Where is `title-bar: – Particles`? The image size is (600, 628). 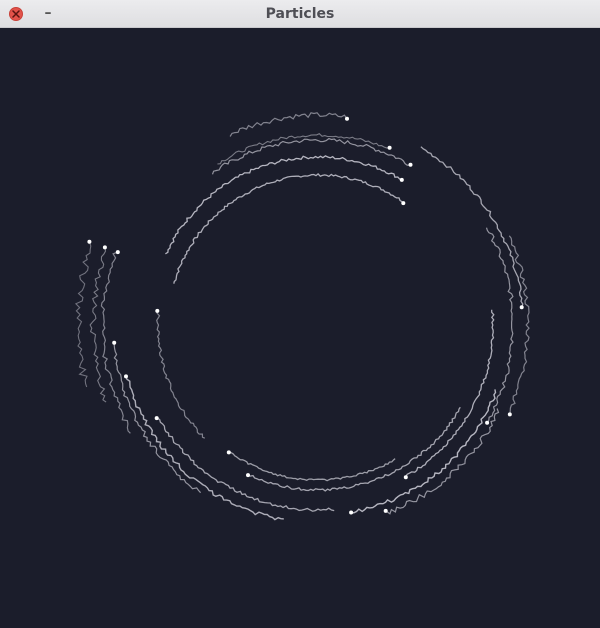
title-bar: – Particles is located at coordinates (300, 14).